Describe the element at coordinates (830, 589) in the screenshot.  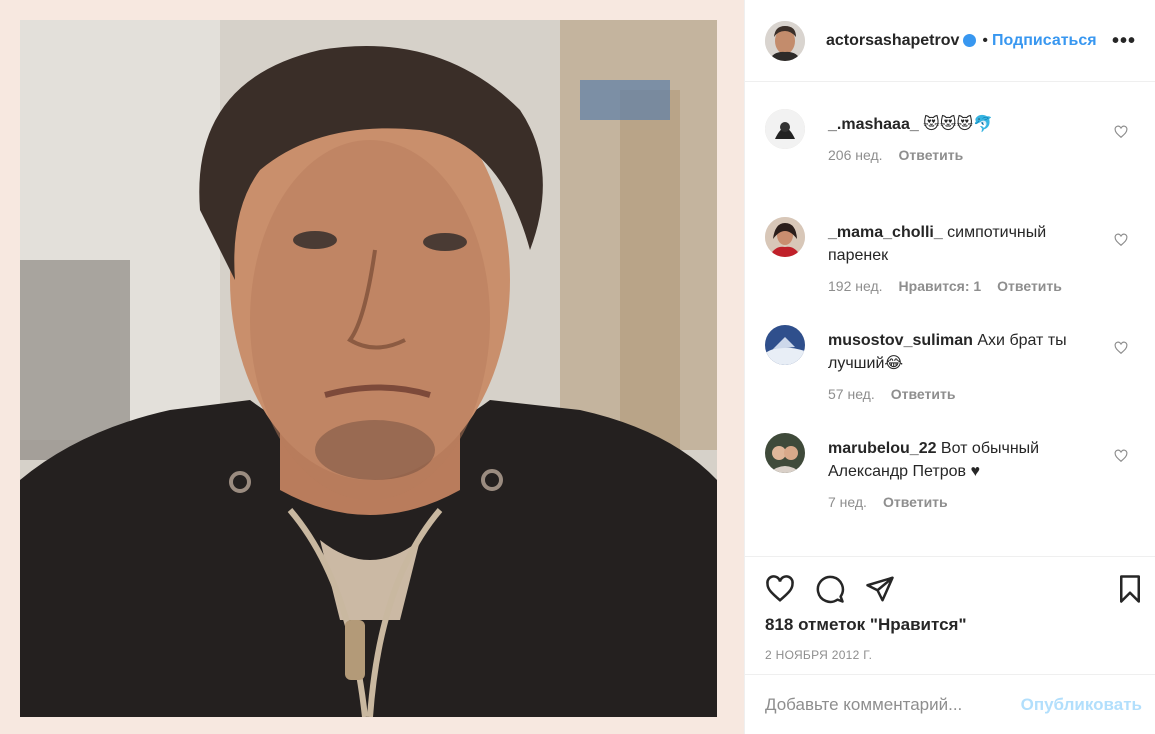
I see `comment-icon` at that location.